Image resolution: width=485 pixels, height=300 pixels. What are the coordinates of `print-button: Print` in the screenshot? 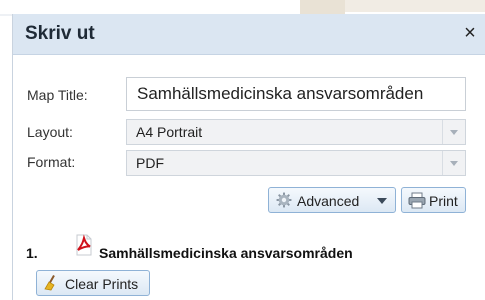 It's located at (433, 200).